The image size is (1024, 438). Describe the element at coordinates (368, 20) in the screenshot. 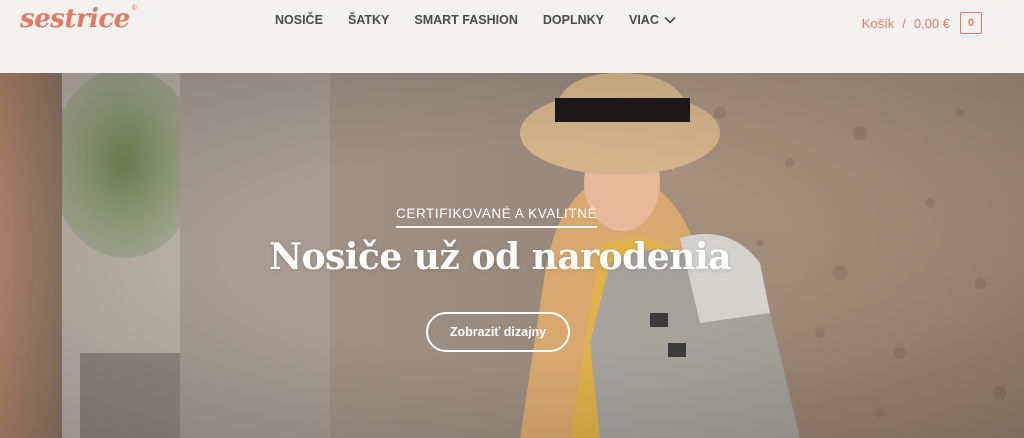

I see `nav-item-satky: ŠATKY` at that location.